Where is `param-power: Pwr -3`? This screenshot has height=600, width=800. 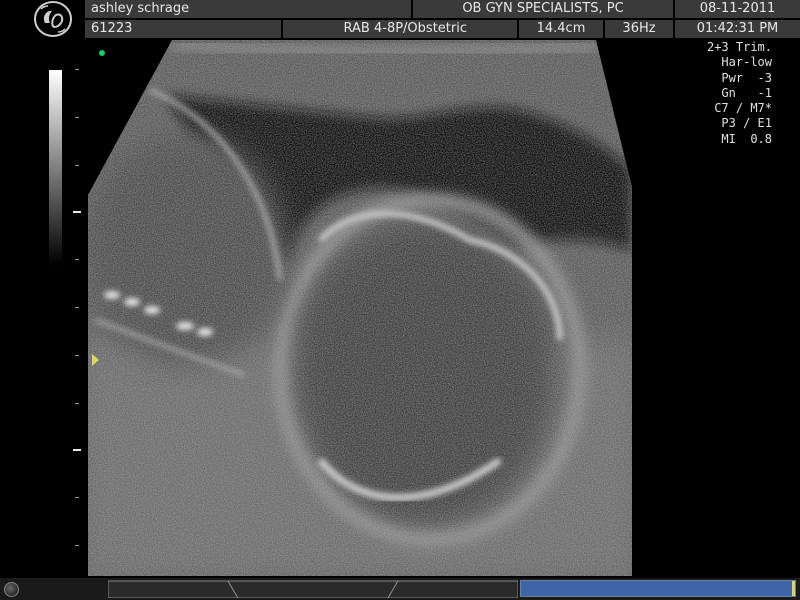 param-power: Pwr -3 is located at coordinates (746, 77).